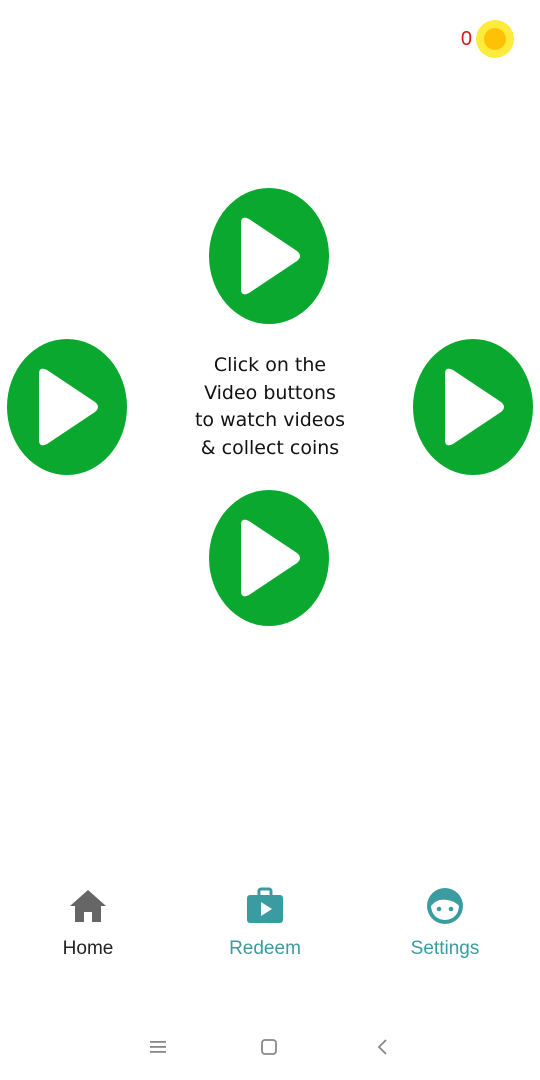 Image resolution: width=540 pixels, height=1080 pixels. What do you see at coordinates (383, 1047) in the screenshot?
I see `back-icon` at bounding box center [383, 1047].